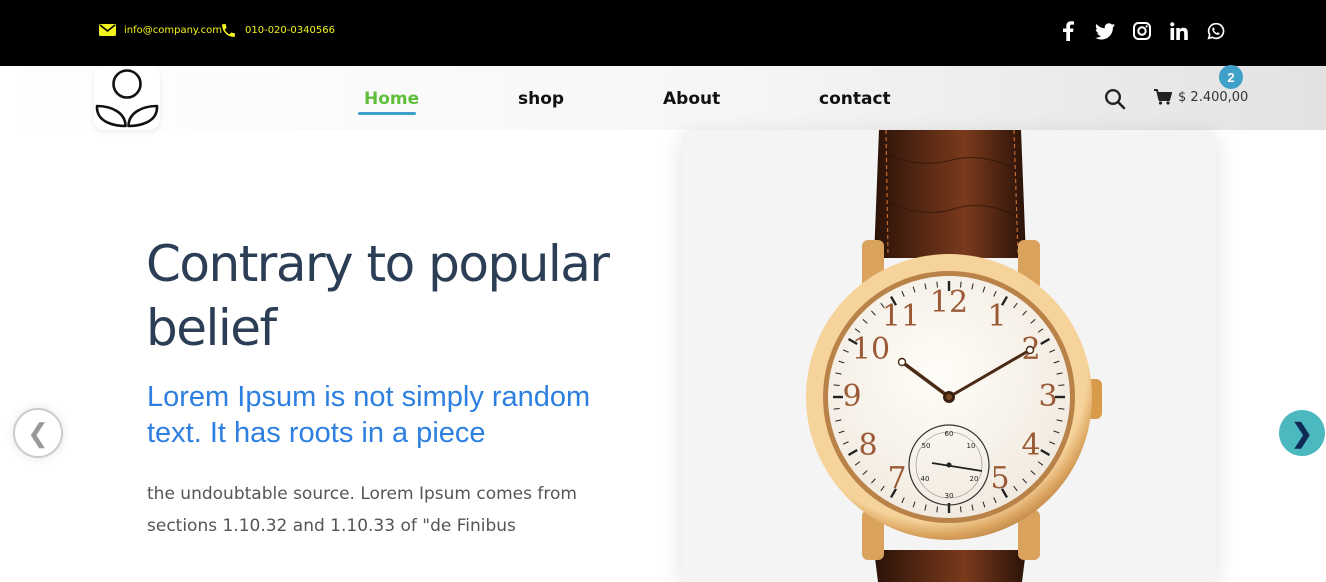 The image size is (1326, 582). What do you see at coordinates (925, 479) in the screenshot?
I see `subdial-40: 40` at bounding box center [925, 479].